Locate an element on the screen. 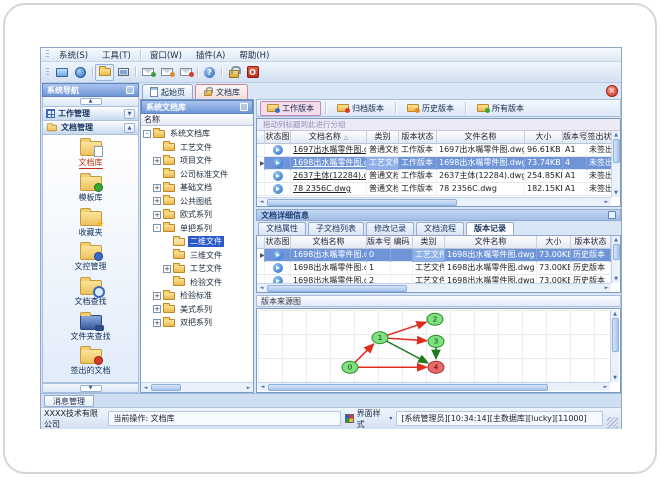 The image size is (660, 477). chevron-up-icon: ▲ is located at coordinates (129, 127).